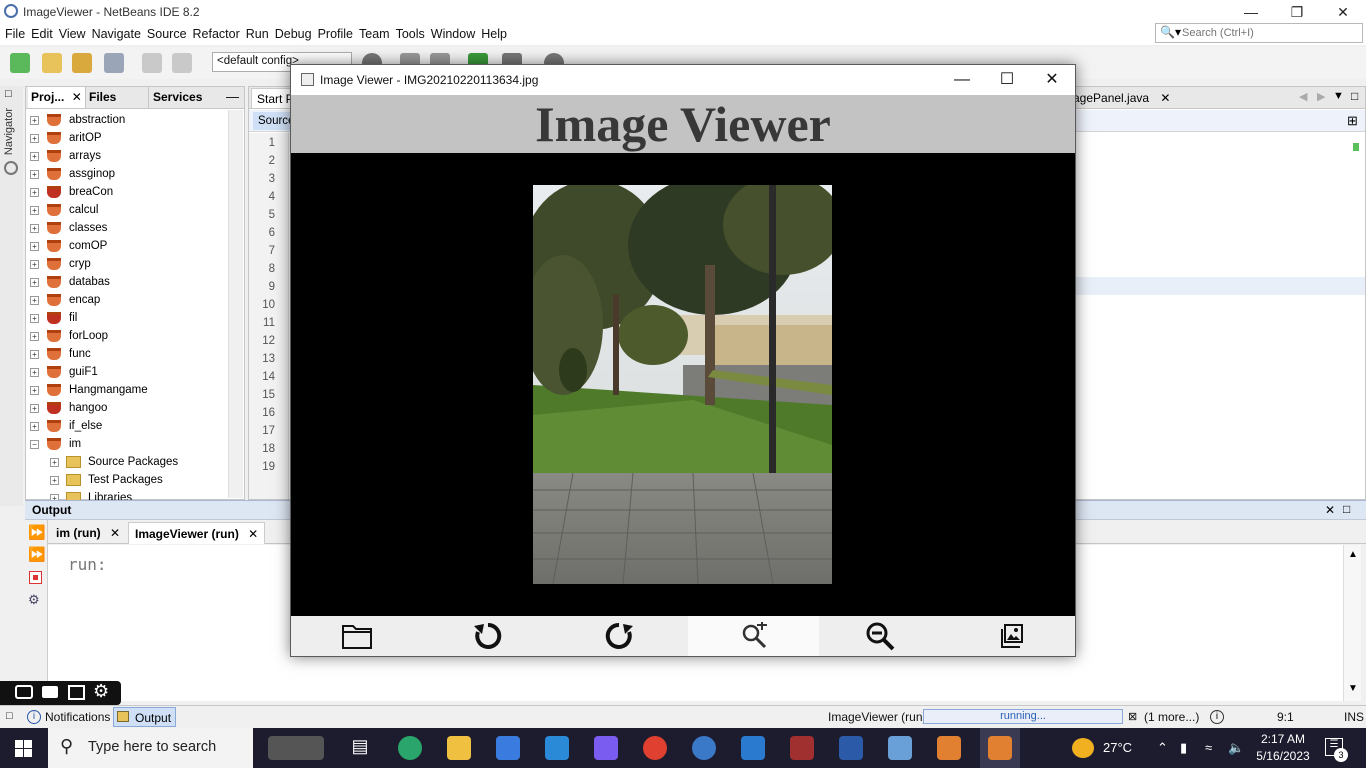 The height and width of the screenshot is (768, 1366). What do you see at coordinates (1117, 747) in the screenshot?
I see `weather-temp: 27°C` at bounding box center [1117, 747].